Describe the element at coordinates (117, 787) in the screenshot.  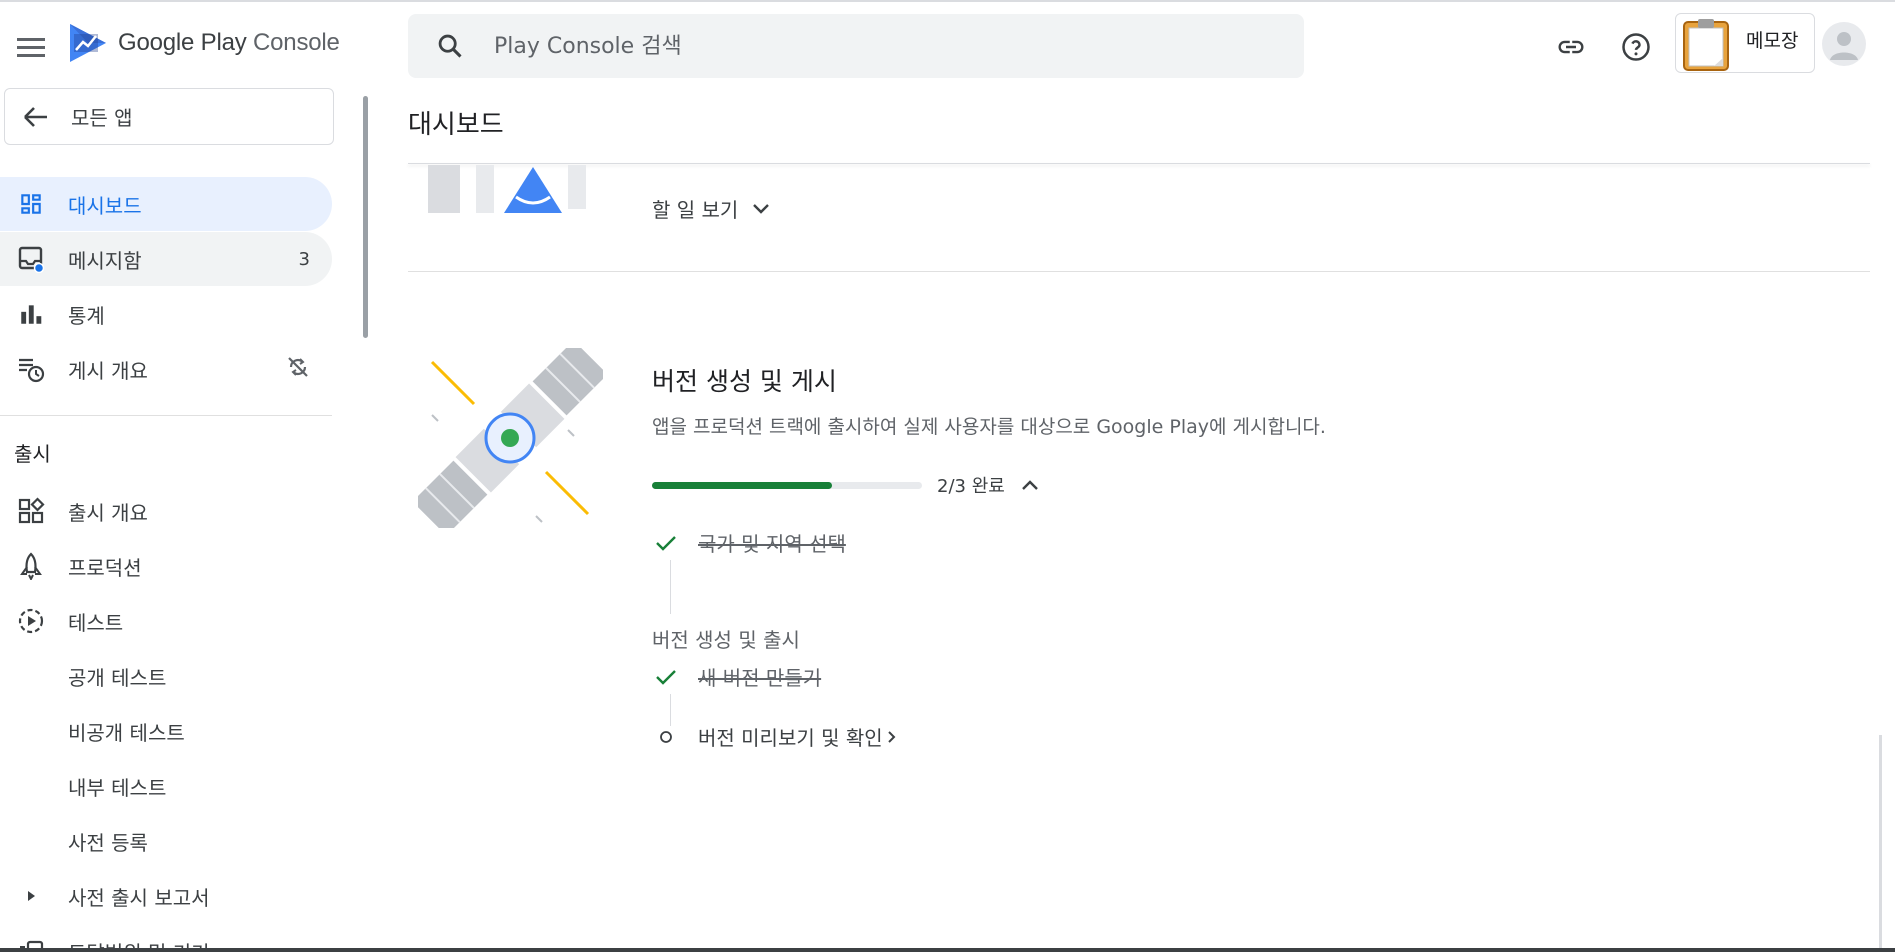
I see `sidebar-item-label: 내부 테스트` at that location.